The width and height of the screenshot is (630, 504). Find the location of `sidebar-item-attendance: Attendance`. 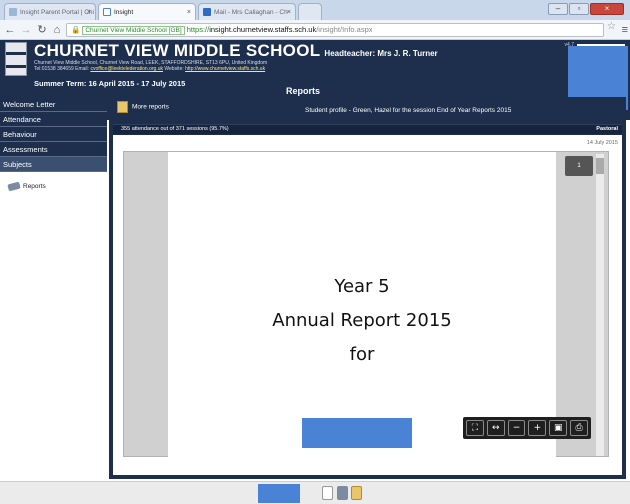

sidebar-item-attendance: Attendance is located at coordinates (53, 119).